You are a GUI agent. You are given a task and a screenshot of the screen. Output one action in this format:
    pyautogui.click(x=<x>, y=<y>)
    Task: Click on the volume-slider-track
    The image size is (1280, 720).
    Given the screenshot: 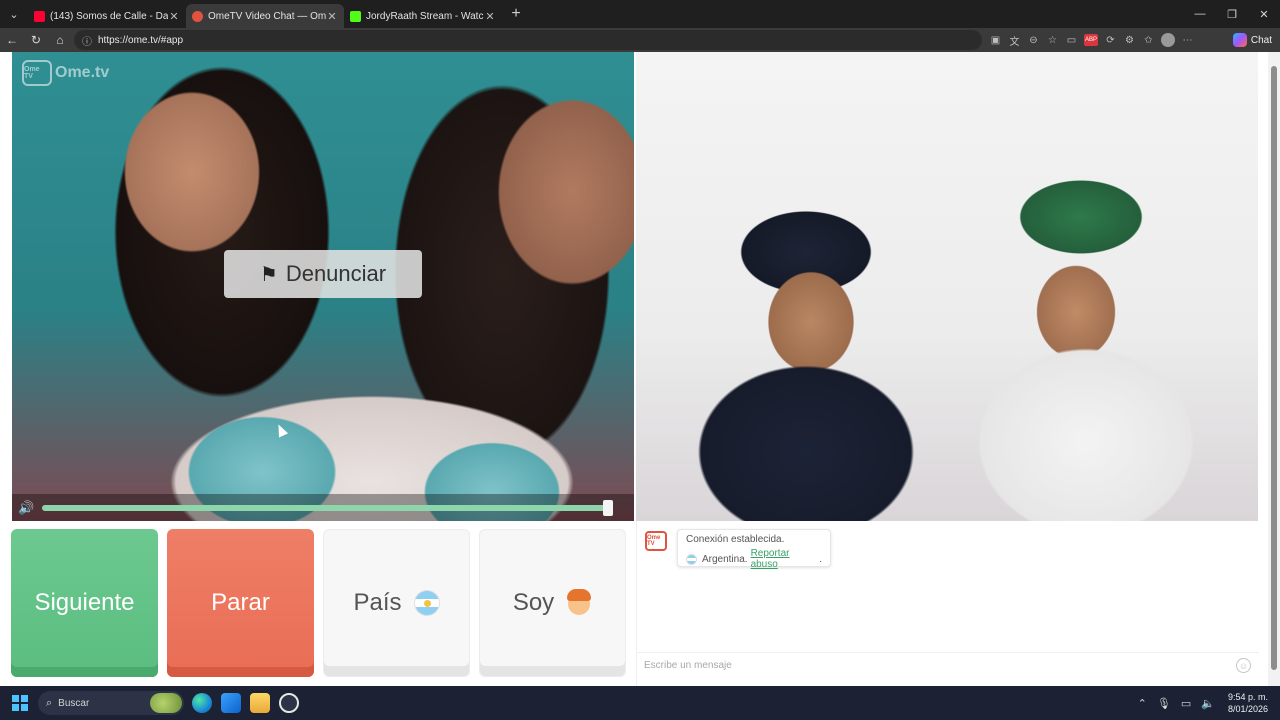 What is the action you would take?
    pyautogui.click(x=325, y=508)
    